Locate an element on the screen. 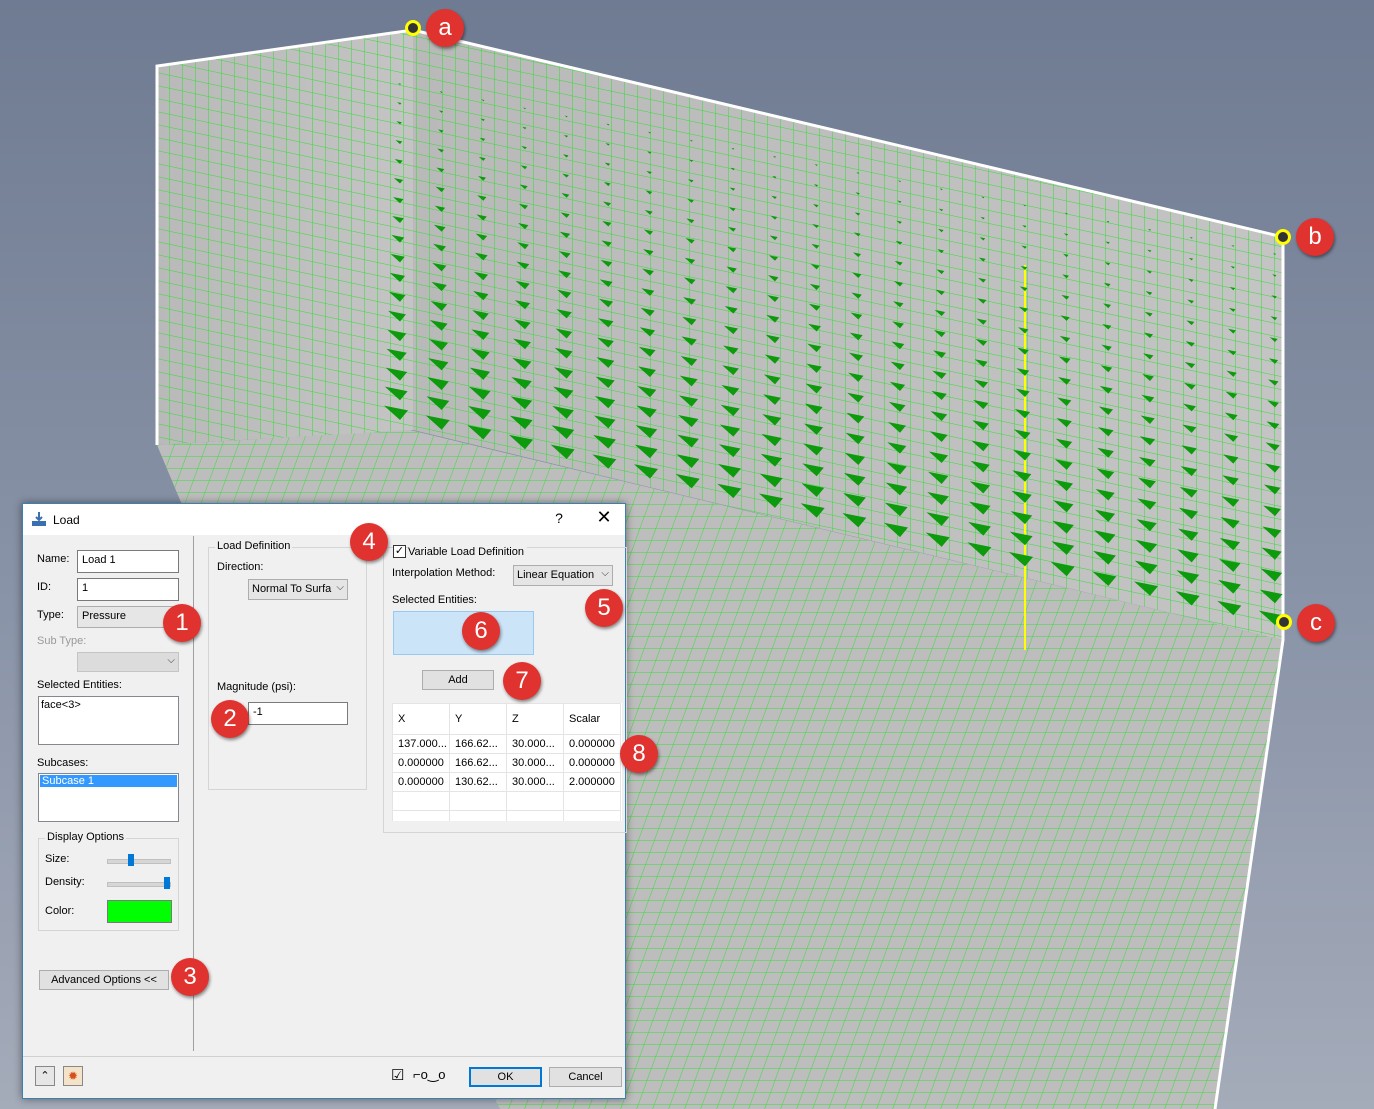 Image resolution: width=1374 pixels, height=1109 pixels. table-row: 0.000000 130.62... 30.000... 2.000000 is located at coordinates (506, 782).